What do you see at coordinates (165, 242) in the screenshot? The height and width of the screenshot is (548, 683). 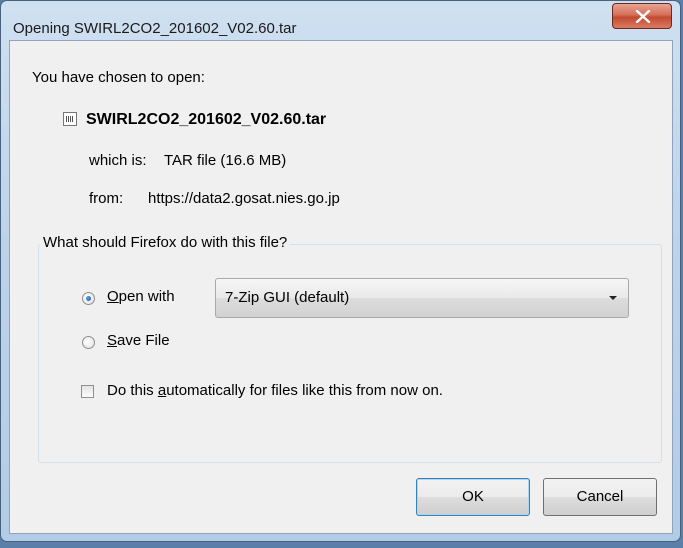 I see `group-legend: What should Firefox do with this file?` at bounding box center [165, 242].